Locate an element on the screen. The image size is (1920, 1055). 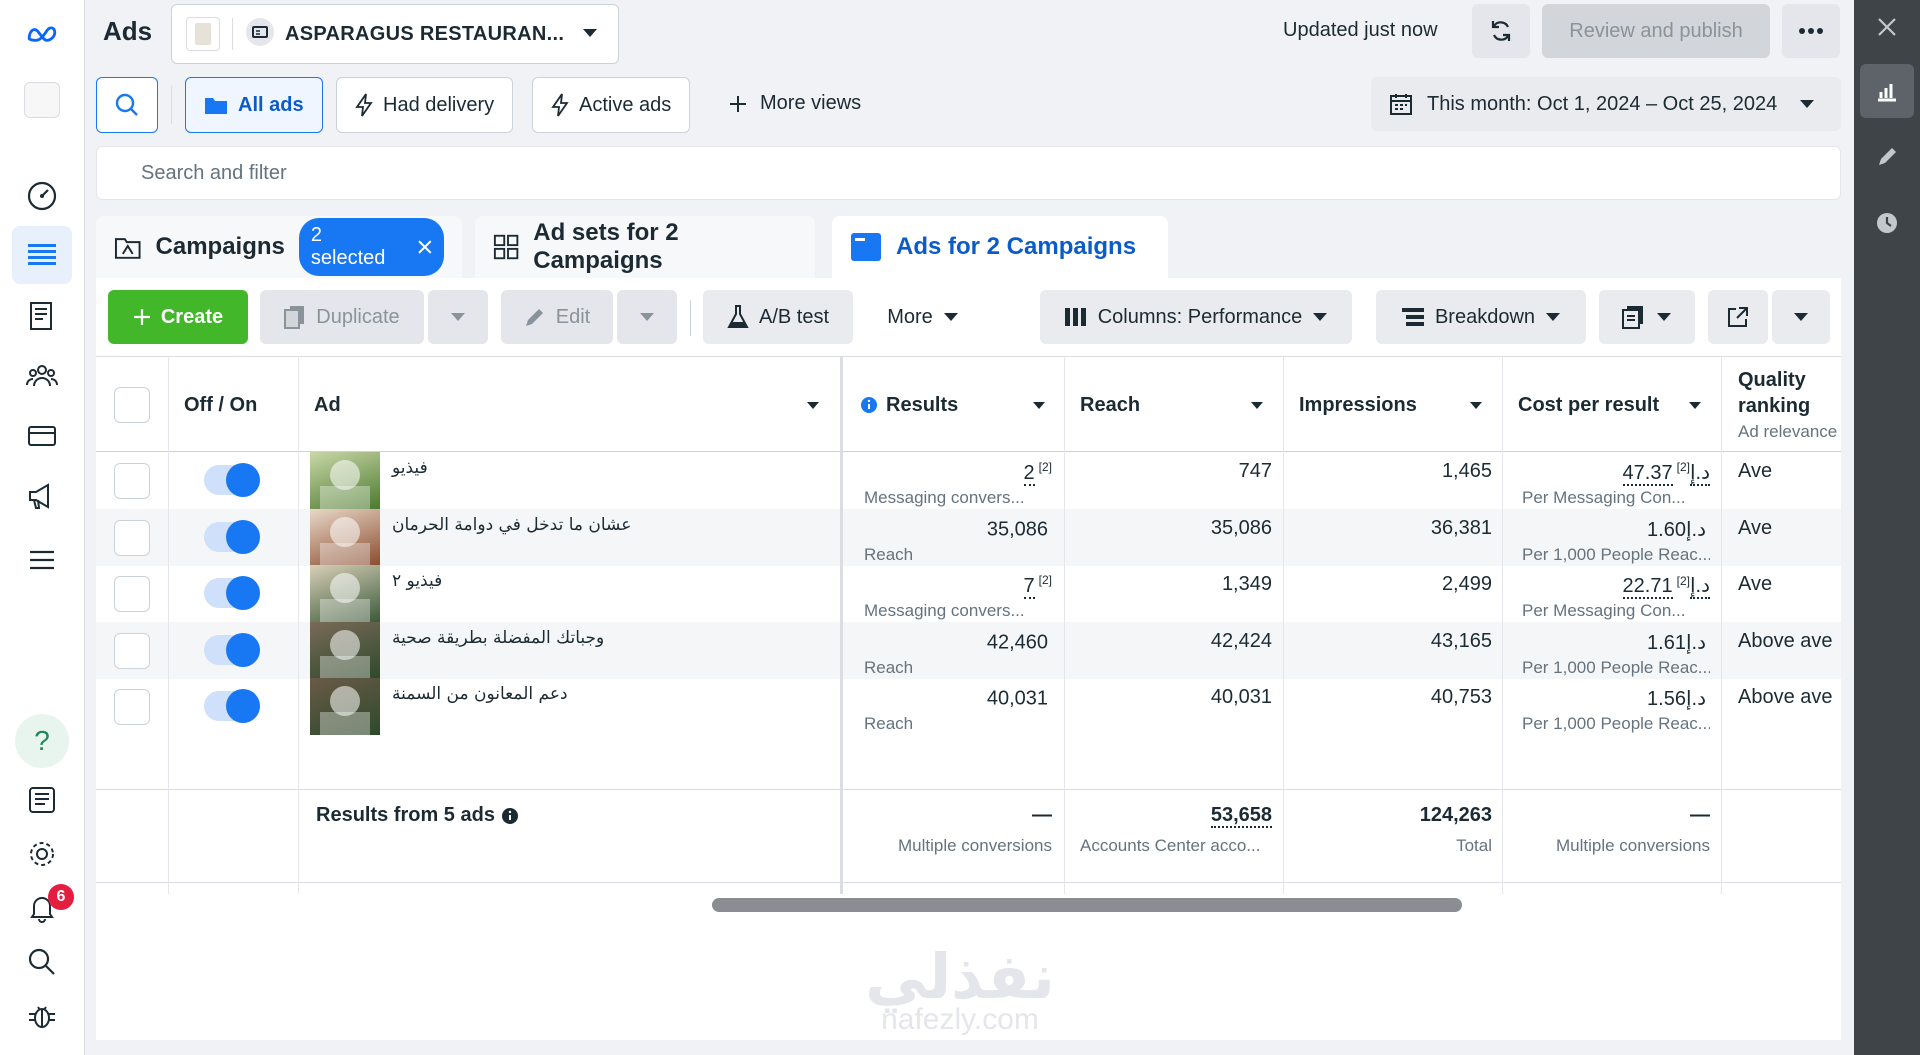
had-delivery-label: Had delivery is located at coordinates (439, 104).